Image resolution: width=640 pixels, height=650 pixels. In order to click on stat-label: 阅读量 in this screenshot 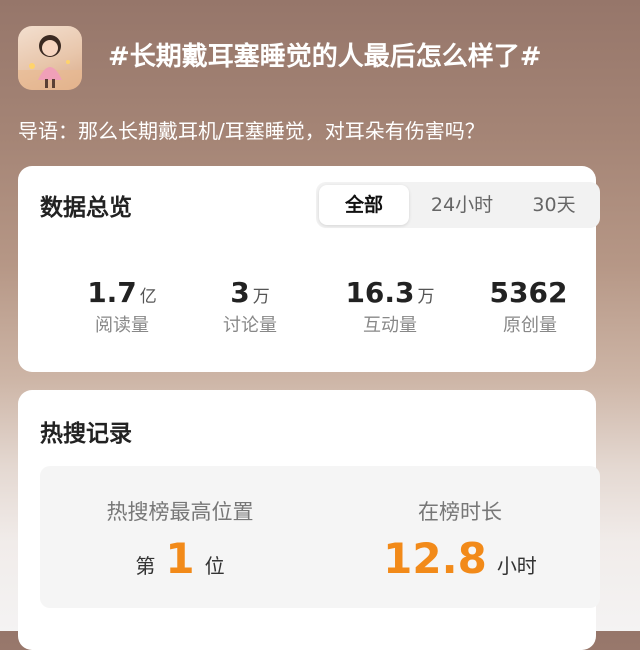, I will do `click(122, 325)`.